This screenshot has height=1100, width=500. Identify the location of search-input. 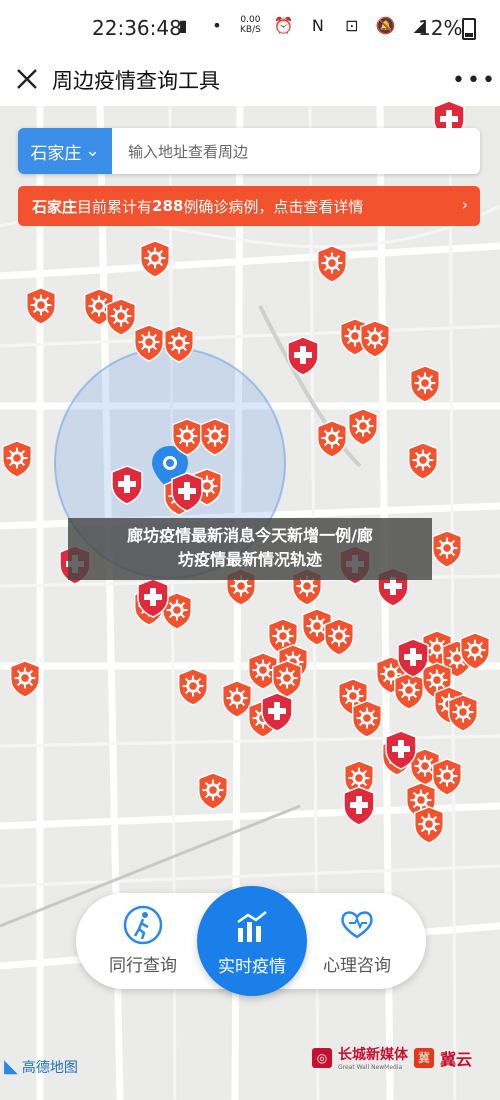
(298, 152).